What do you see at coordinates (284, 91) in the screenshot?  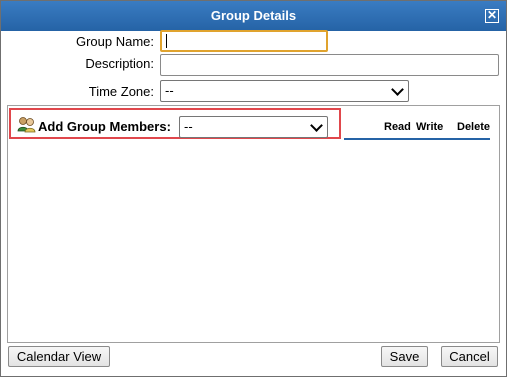 I see `time-zone-select: --` at bounding box center [284, 91].